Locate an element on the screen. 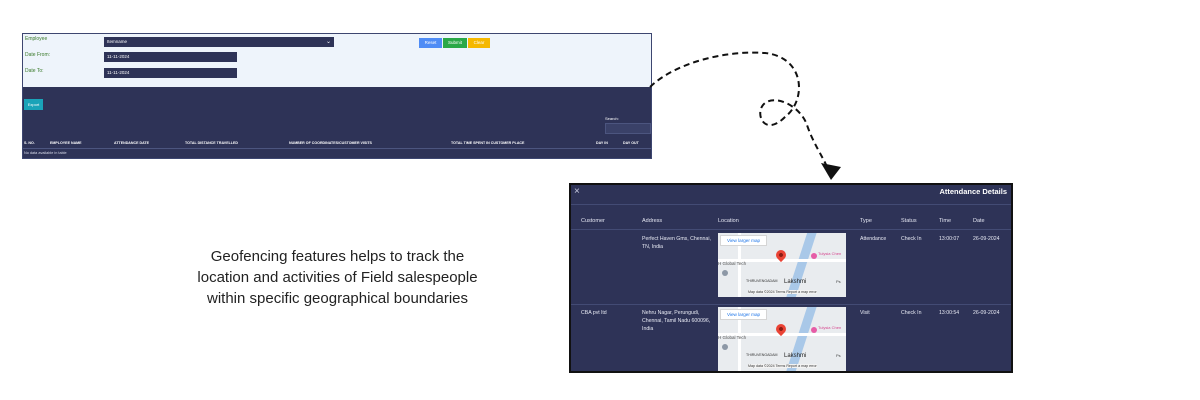 This screenshot has height=400, width=1200. column-header-type: Type is located at coordinates (866, 221).